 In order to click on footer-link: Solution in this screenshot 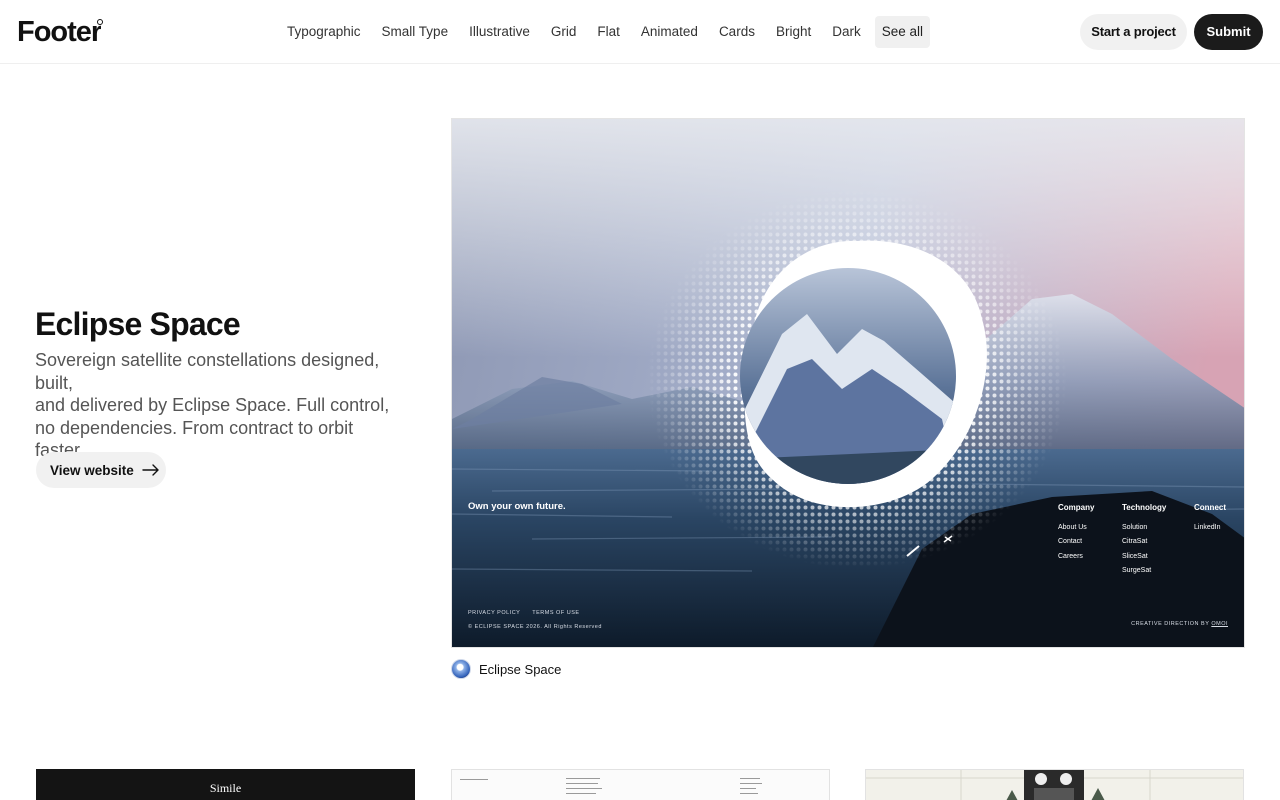, I will do `click(1135, 527)`.